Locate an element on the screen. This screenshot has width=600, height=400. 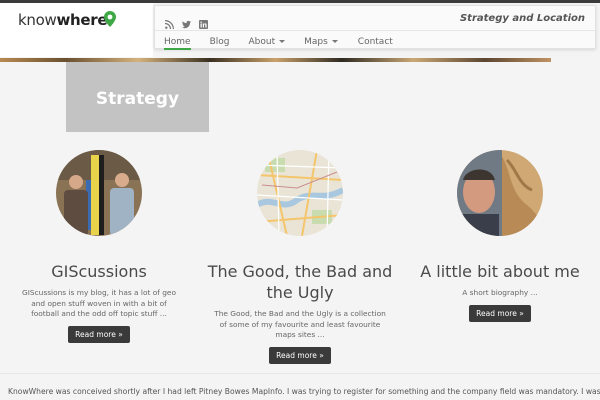
people-photo-image is located at coordinates (99, 193).